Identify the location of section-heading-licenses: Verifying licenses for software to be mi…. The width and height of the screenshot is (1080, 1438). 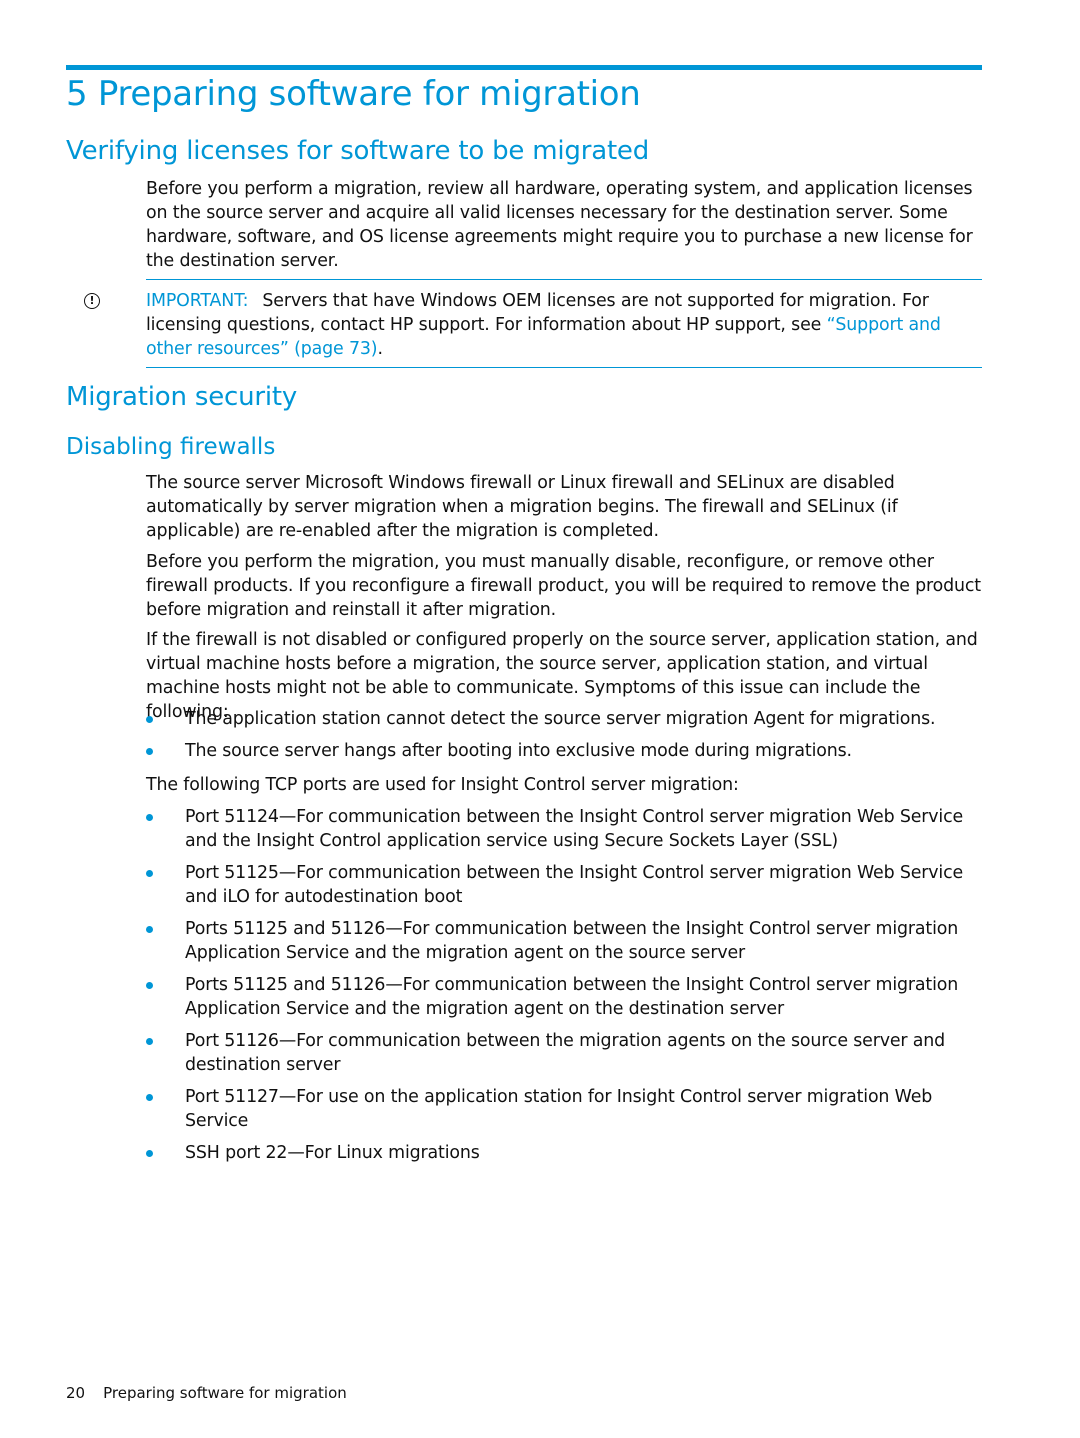
(358, 151).